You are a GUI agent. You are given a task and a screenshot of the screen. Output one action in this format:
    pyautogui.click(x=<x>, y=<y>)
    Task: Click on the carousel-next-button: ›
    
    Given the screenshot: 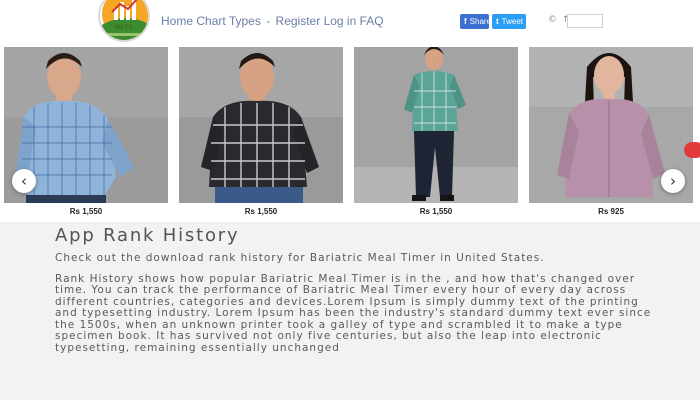 What is the action you would take?
    pyautogui.click(x=673, y=181)
    